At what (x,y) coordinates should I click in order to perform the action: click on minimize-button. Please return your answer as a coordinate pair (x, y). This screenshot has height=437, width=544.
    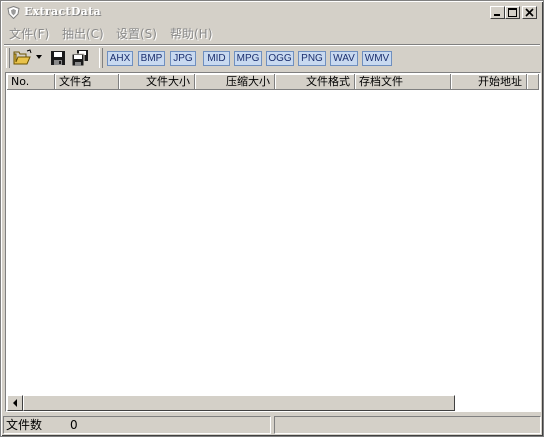
    Looking at the image, I should click on (497, 12).